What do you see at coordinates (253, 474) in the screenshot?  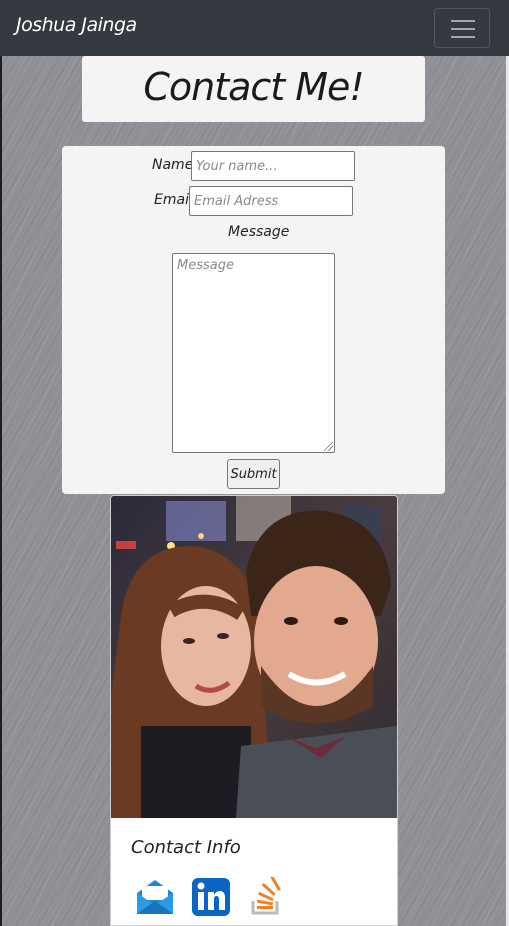 I see `submit-button: Submit` at bounding box center [253, 474].